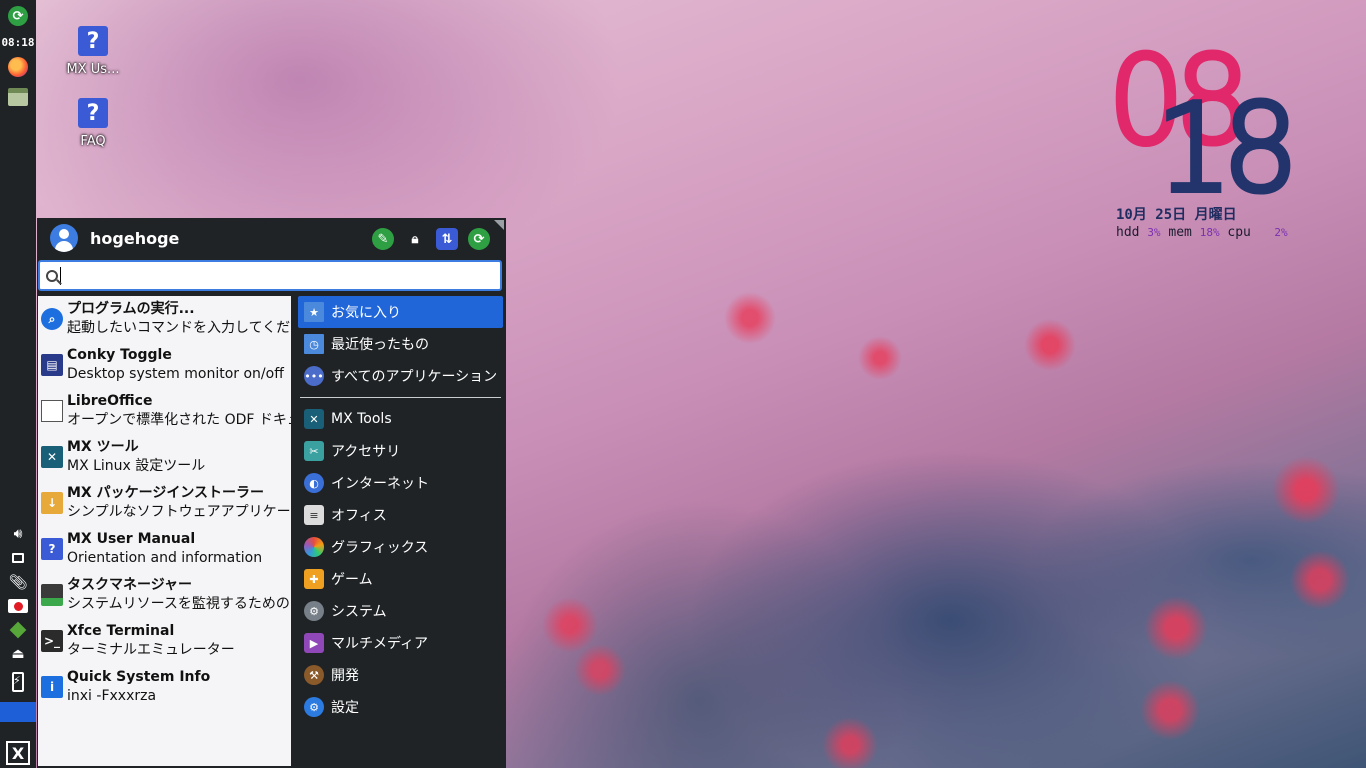  I want to click on system-icon: ⚙, so click(314, 611).